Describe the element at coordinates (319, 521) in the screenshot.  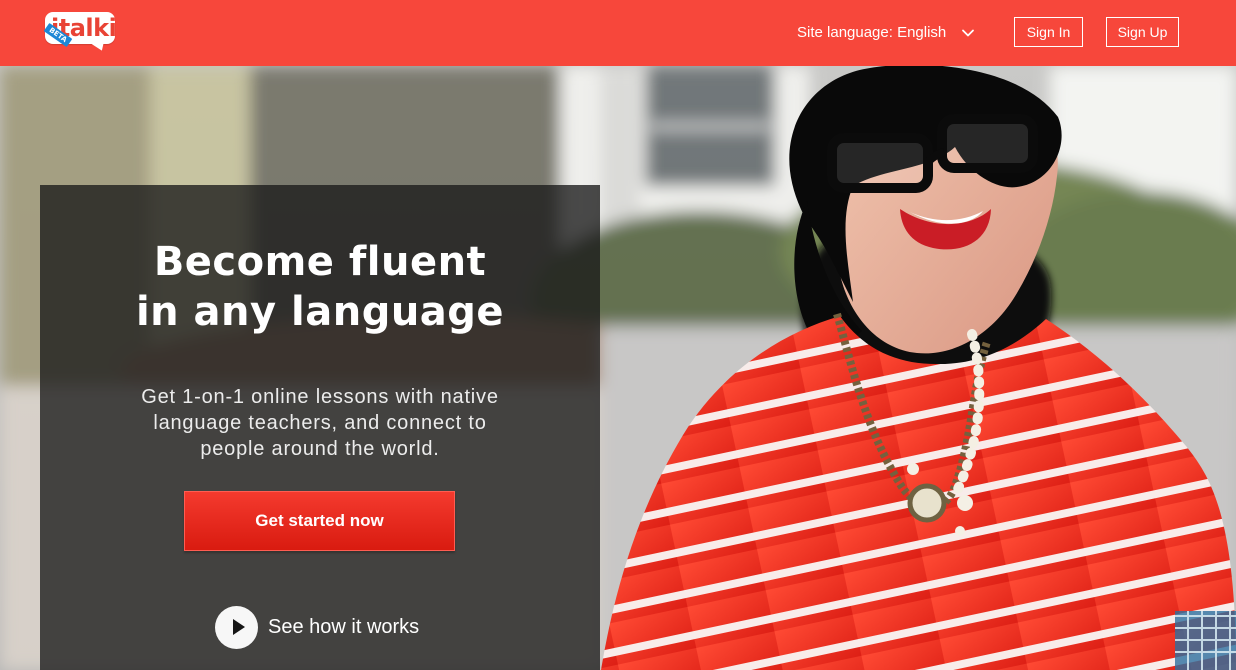
I see `get-started-button: Get started now` at that location.